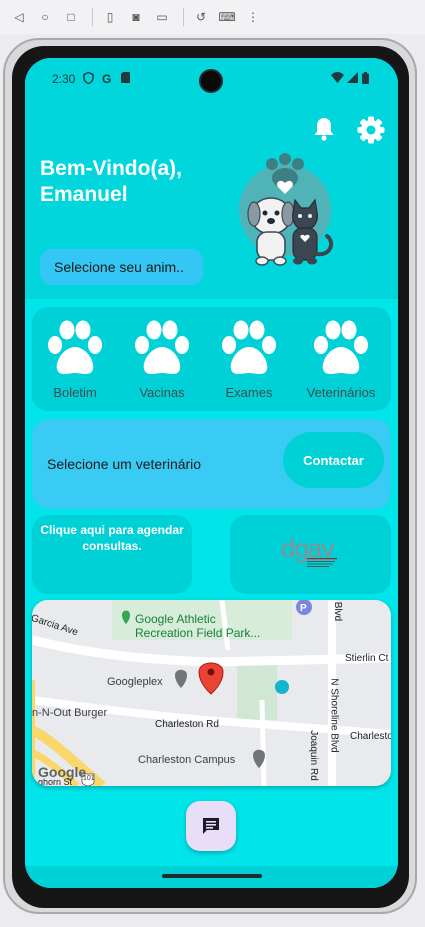 The image size is (425, 927). What do you see at coordinates (111, 168) in the screenshot?
I see `welcome-greeting: Bem-Vindo(a),` at bounding box center [111, 168].